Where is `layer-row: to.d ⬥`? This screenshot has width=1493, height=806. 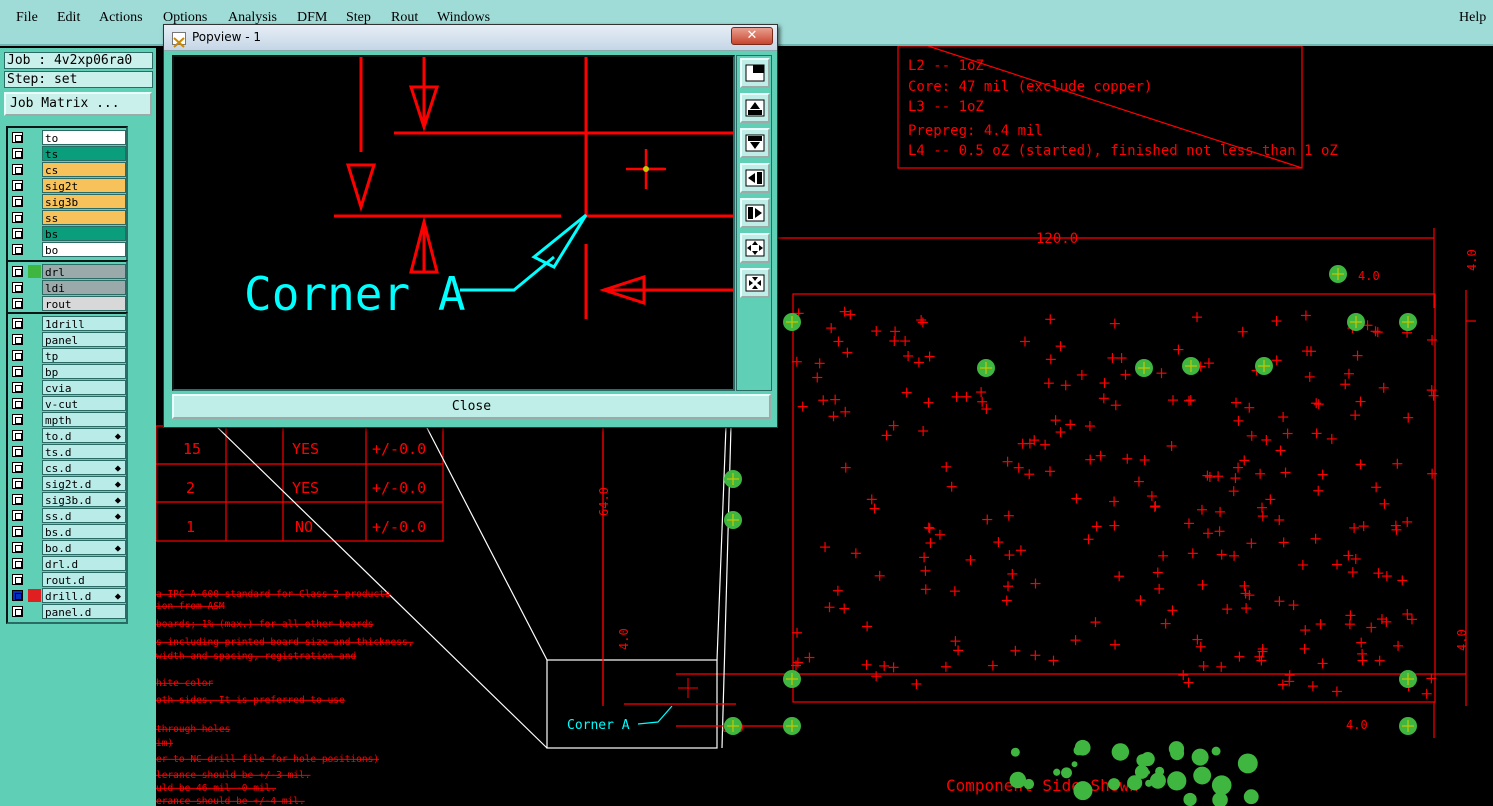 layer-row: to.d ⬥ is located at coordinates (68, 436).